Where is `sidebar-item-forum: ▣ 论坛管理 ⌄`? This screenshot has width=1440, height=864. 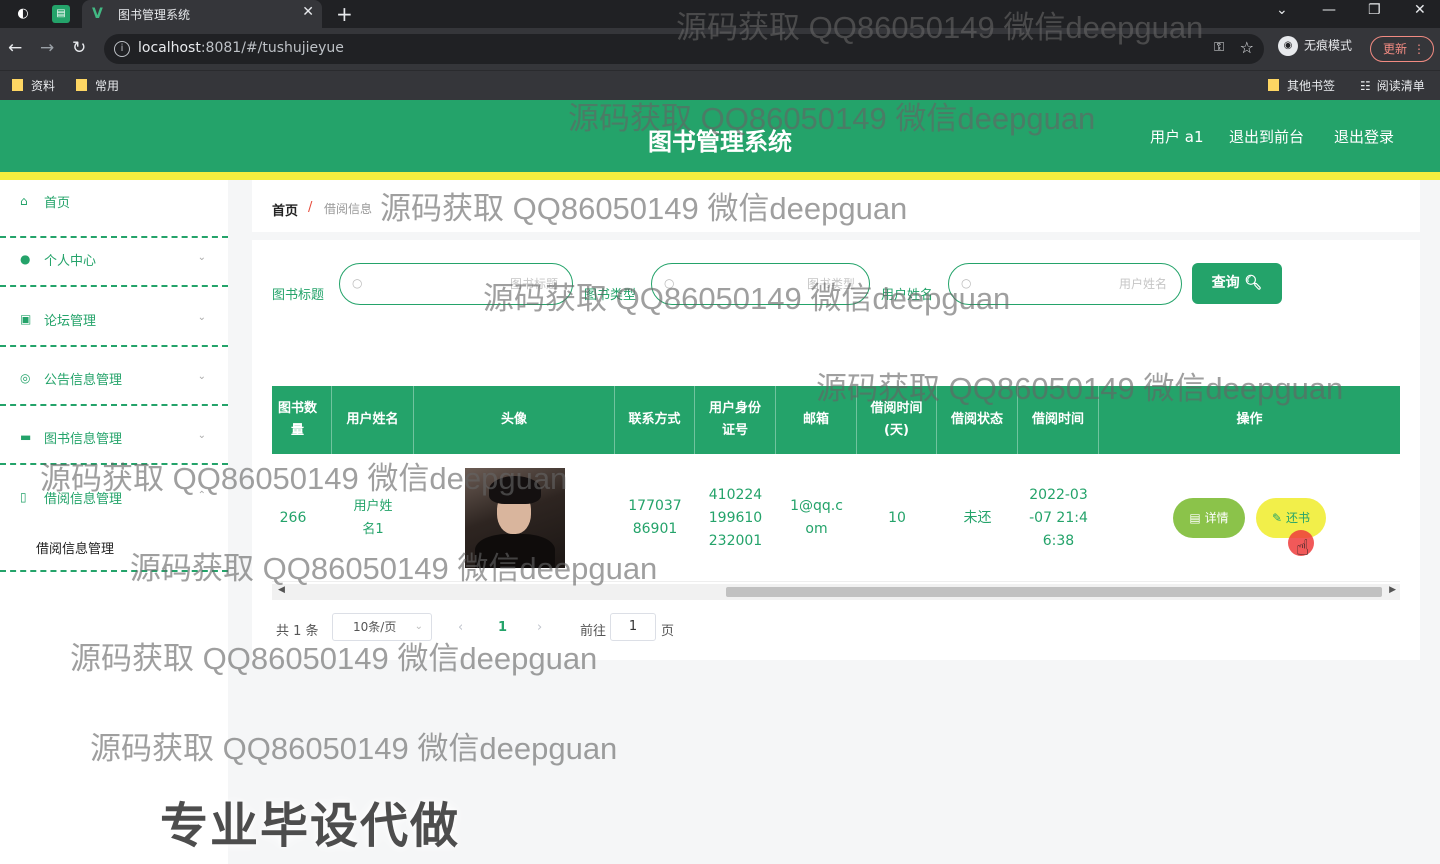 sidebar-item-forum: ▣ 论坛管理 ⌄ is located at coordinates (114, 322).